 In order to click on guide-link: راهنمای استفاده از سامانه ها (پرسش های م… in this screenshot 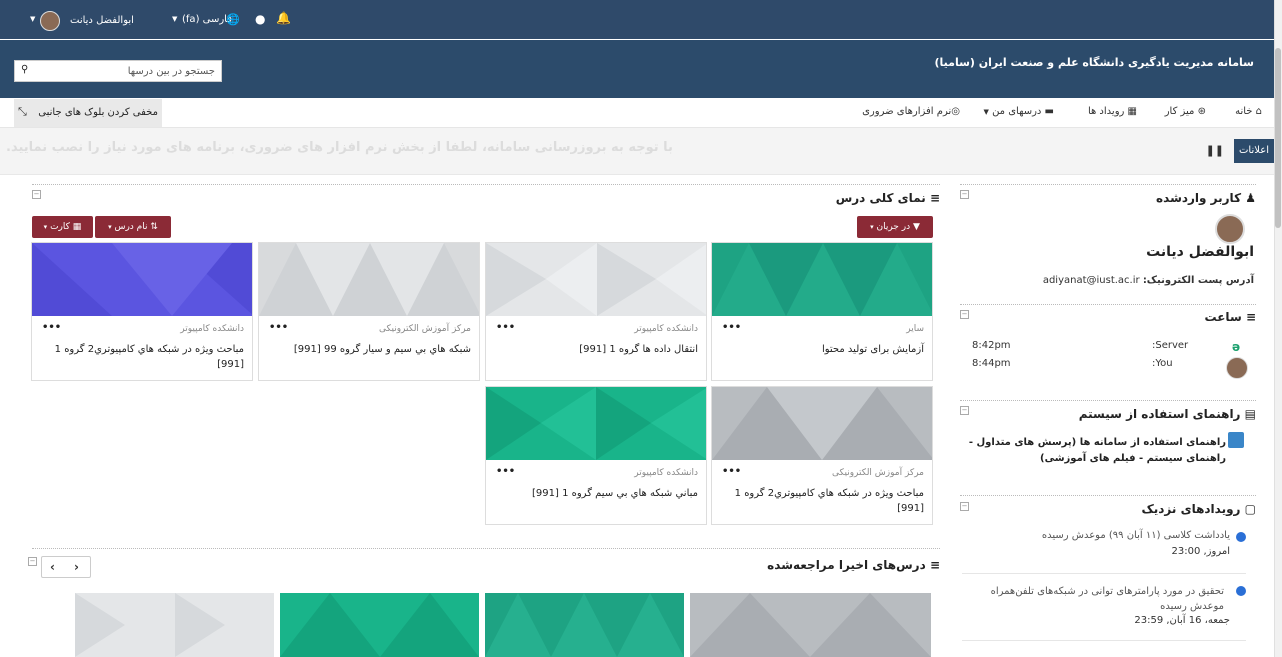, I will do `click(1094, 451)`.